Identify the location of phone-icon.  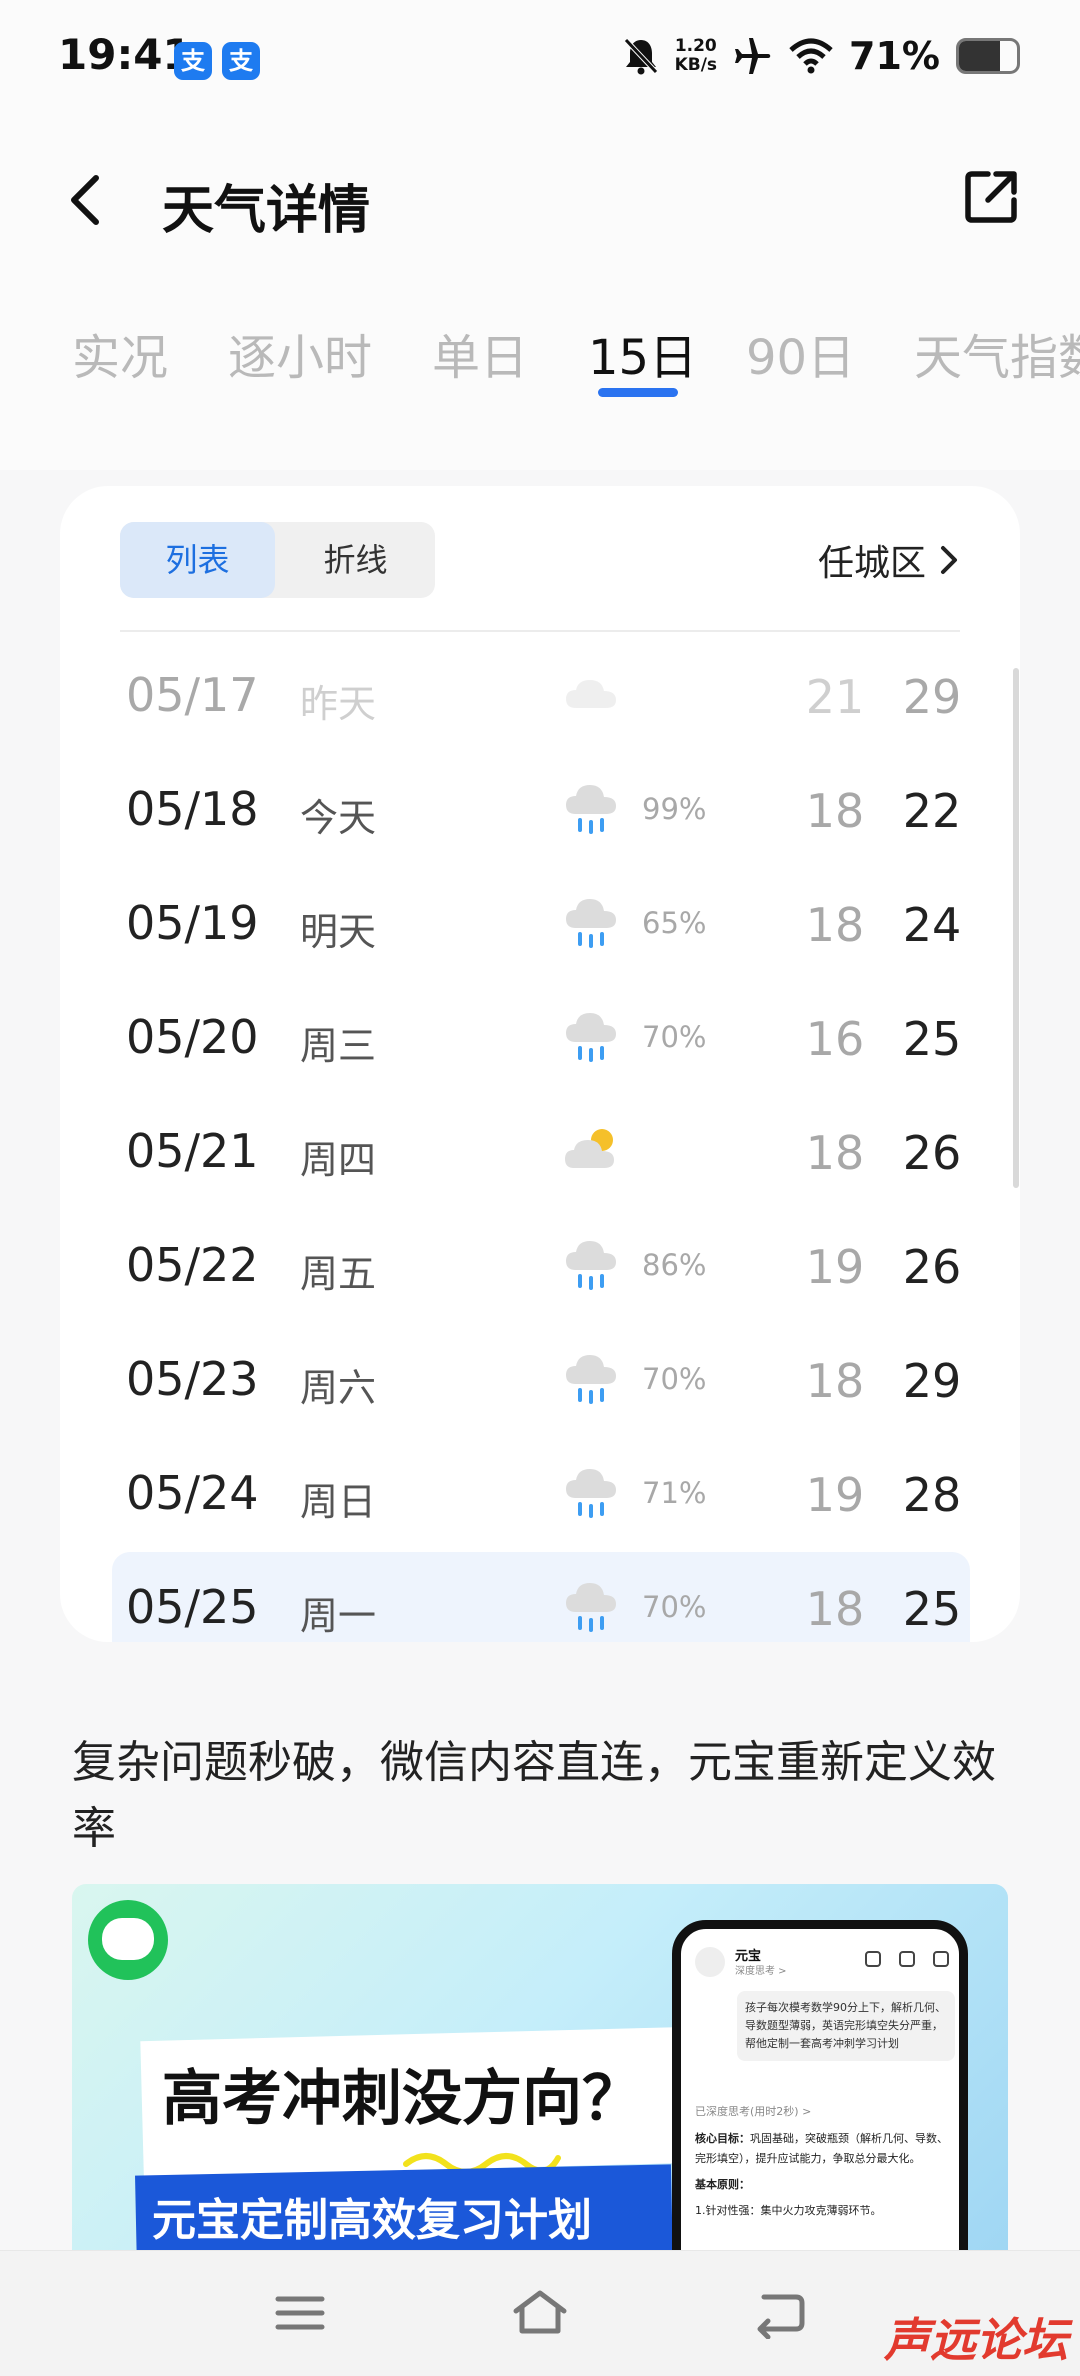
(907, 1959).